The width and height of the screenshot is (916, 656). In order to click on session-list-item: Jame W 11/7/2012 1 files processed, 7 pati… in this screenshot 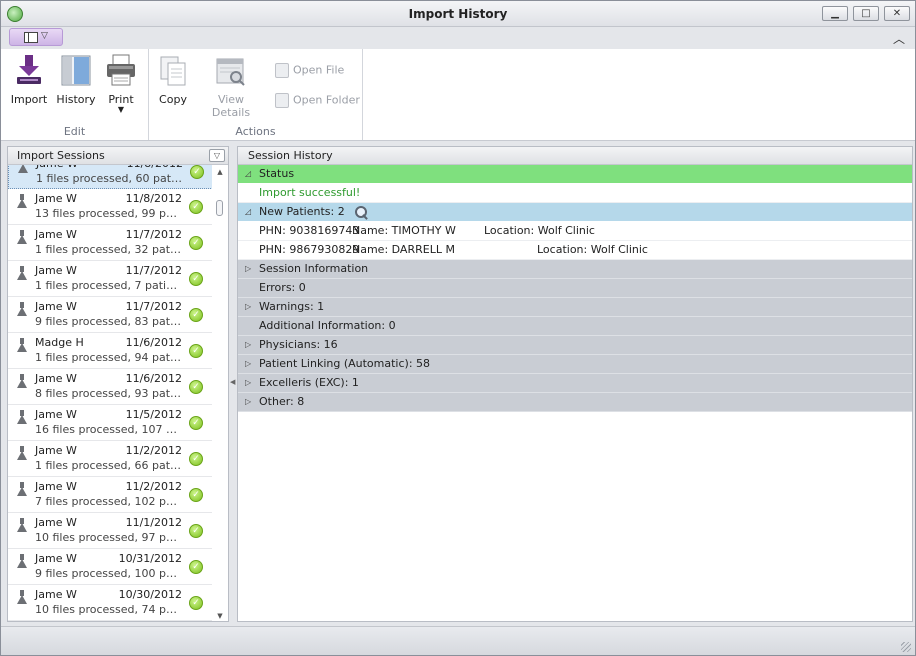, I will do `click(110, 279)`.